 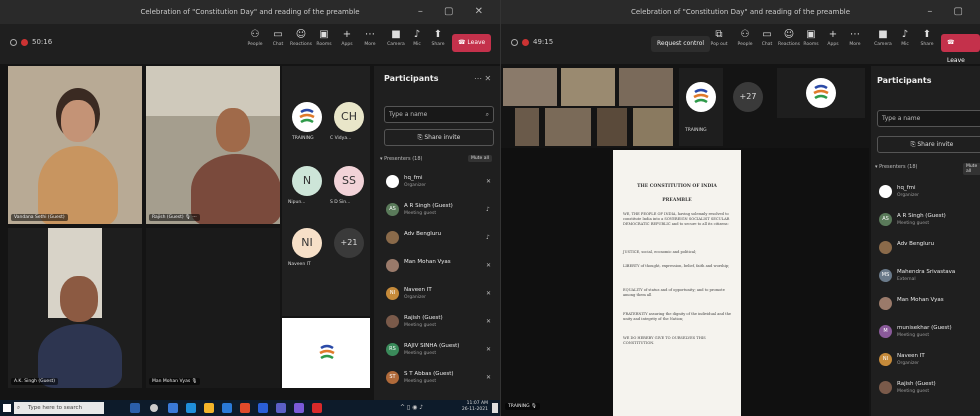 I want to click on participant-role: Meeting guest, so click(x=420, y=381).